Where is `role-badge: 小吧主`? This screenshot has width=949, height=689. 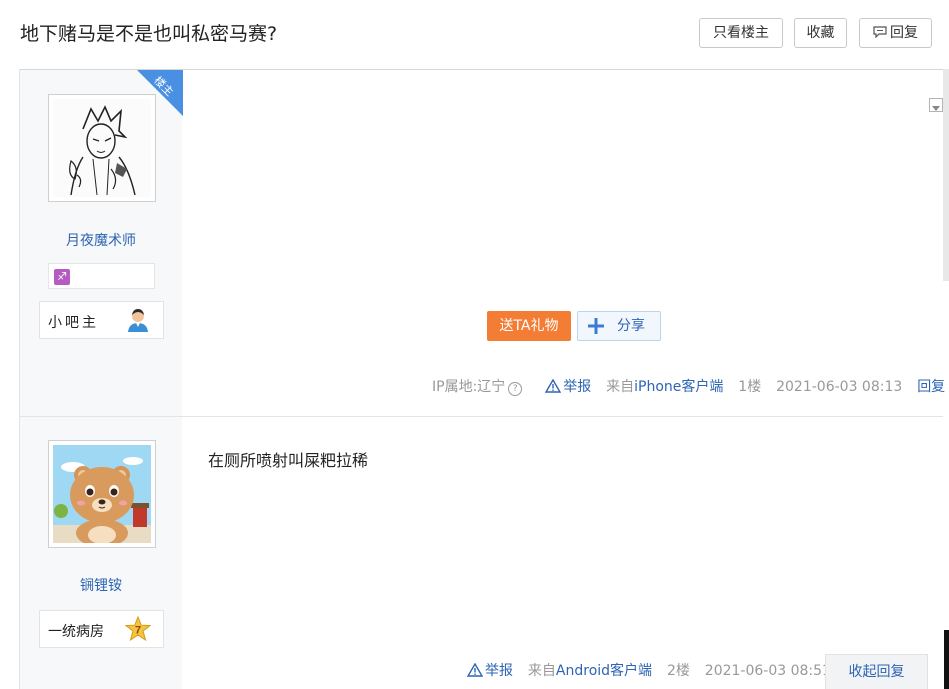 role-badge: 小吧主 is located at coordinates (101, 320).